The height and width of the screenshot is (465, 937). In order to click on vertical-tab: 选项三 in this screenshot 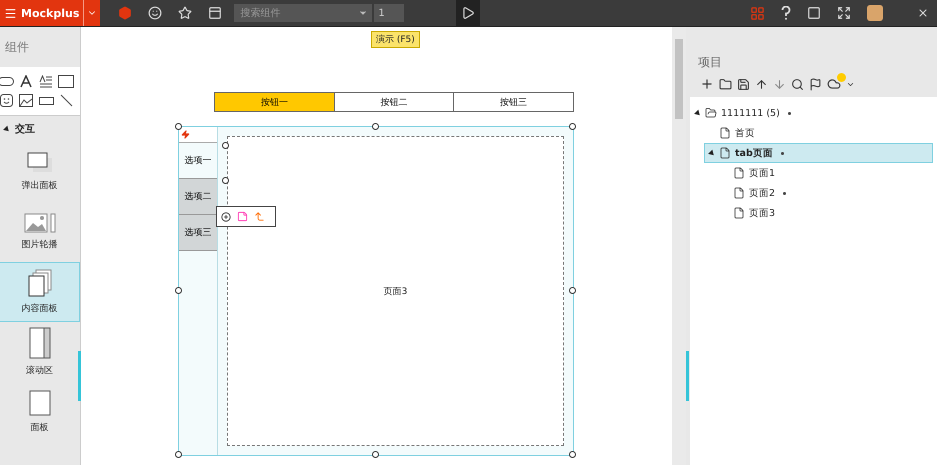, I will do `click(198, 233)`.